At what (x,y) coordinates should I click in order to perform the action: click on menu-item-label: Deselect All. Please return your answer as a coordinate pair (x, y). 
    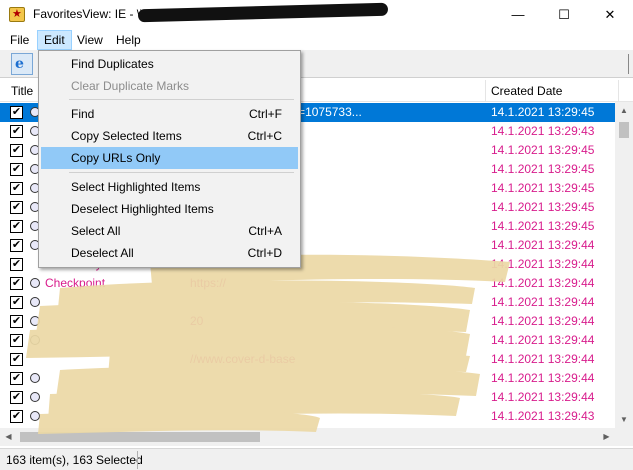
    Looking at the image, I should click on (102, 253).